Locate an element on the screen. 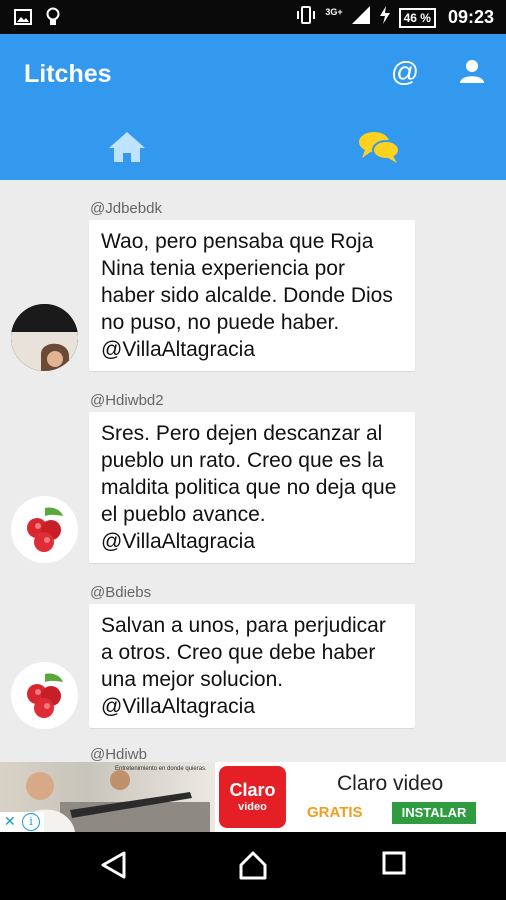 The height and width of the screenshot is (900, 506). back-icon is located at coordinates (113, 865).